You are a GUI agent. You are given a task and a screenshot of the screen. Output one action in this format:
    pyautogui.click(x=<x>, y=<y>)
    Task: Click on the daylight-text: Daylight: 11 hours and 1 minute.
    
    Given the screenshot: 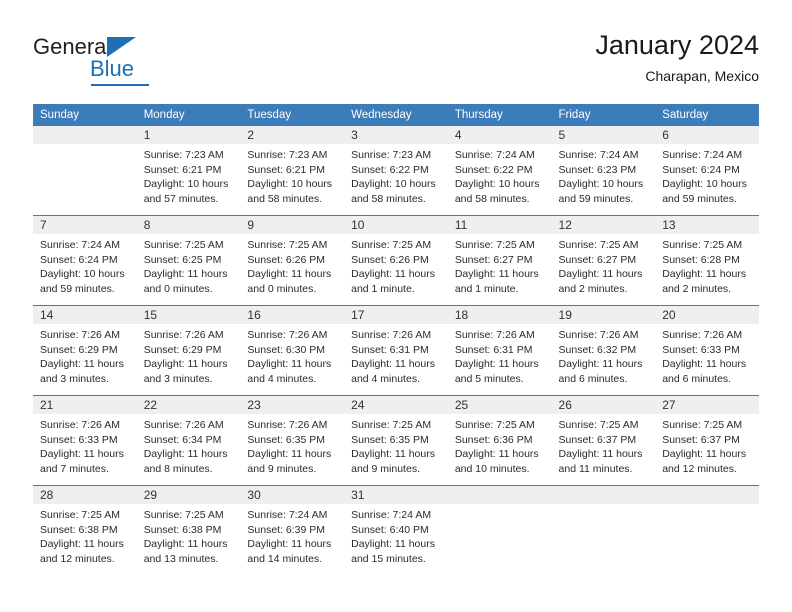 What is the action you would take?
    pyautogui.click(x=393, y=281)
    